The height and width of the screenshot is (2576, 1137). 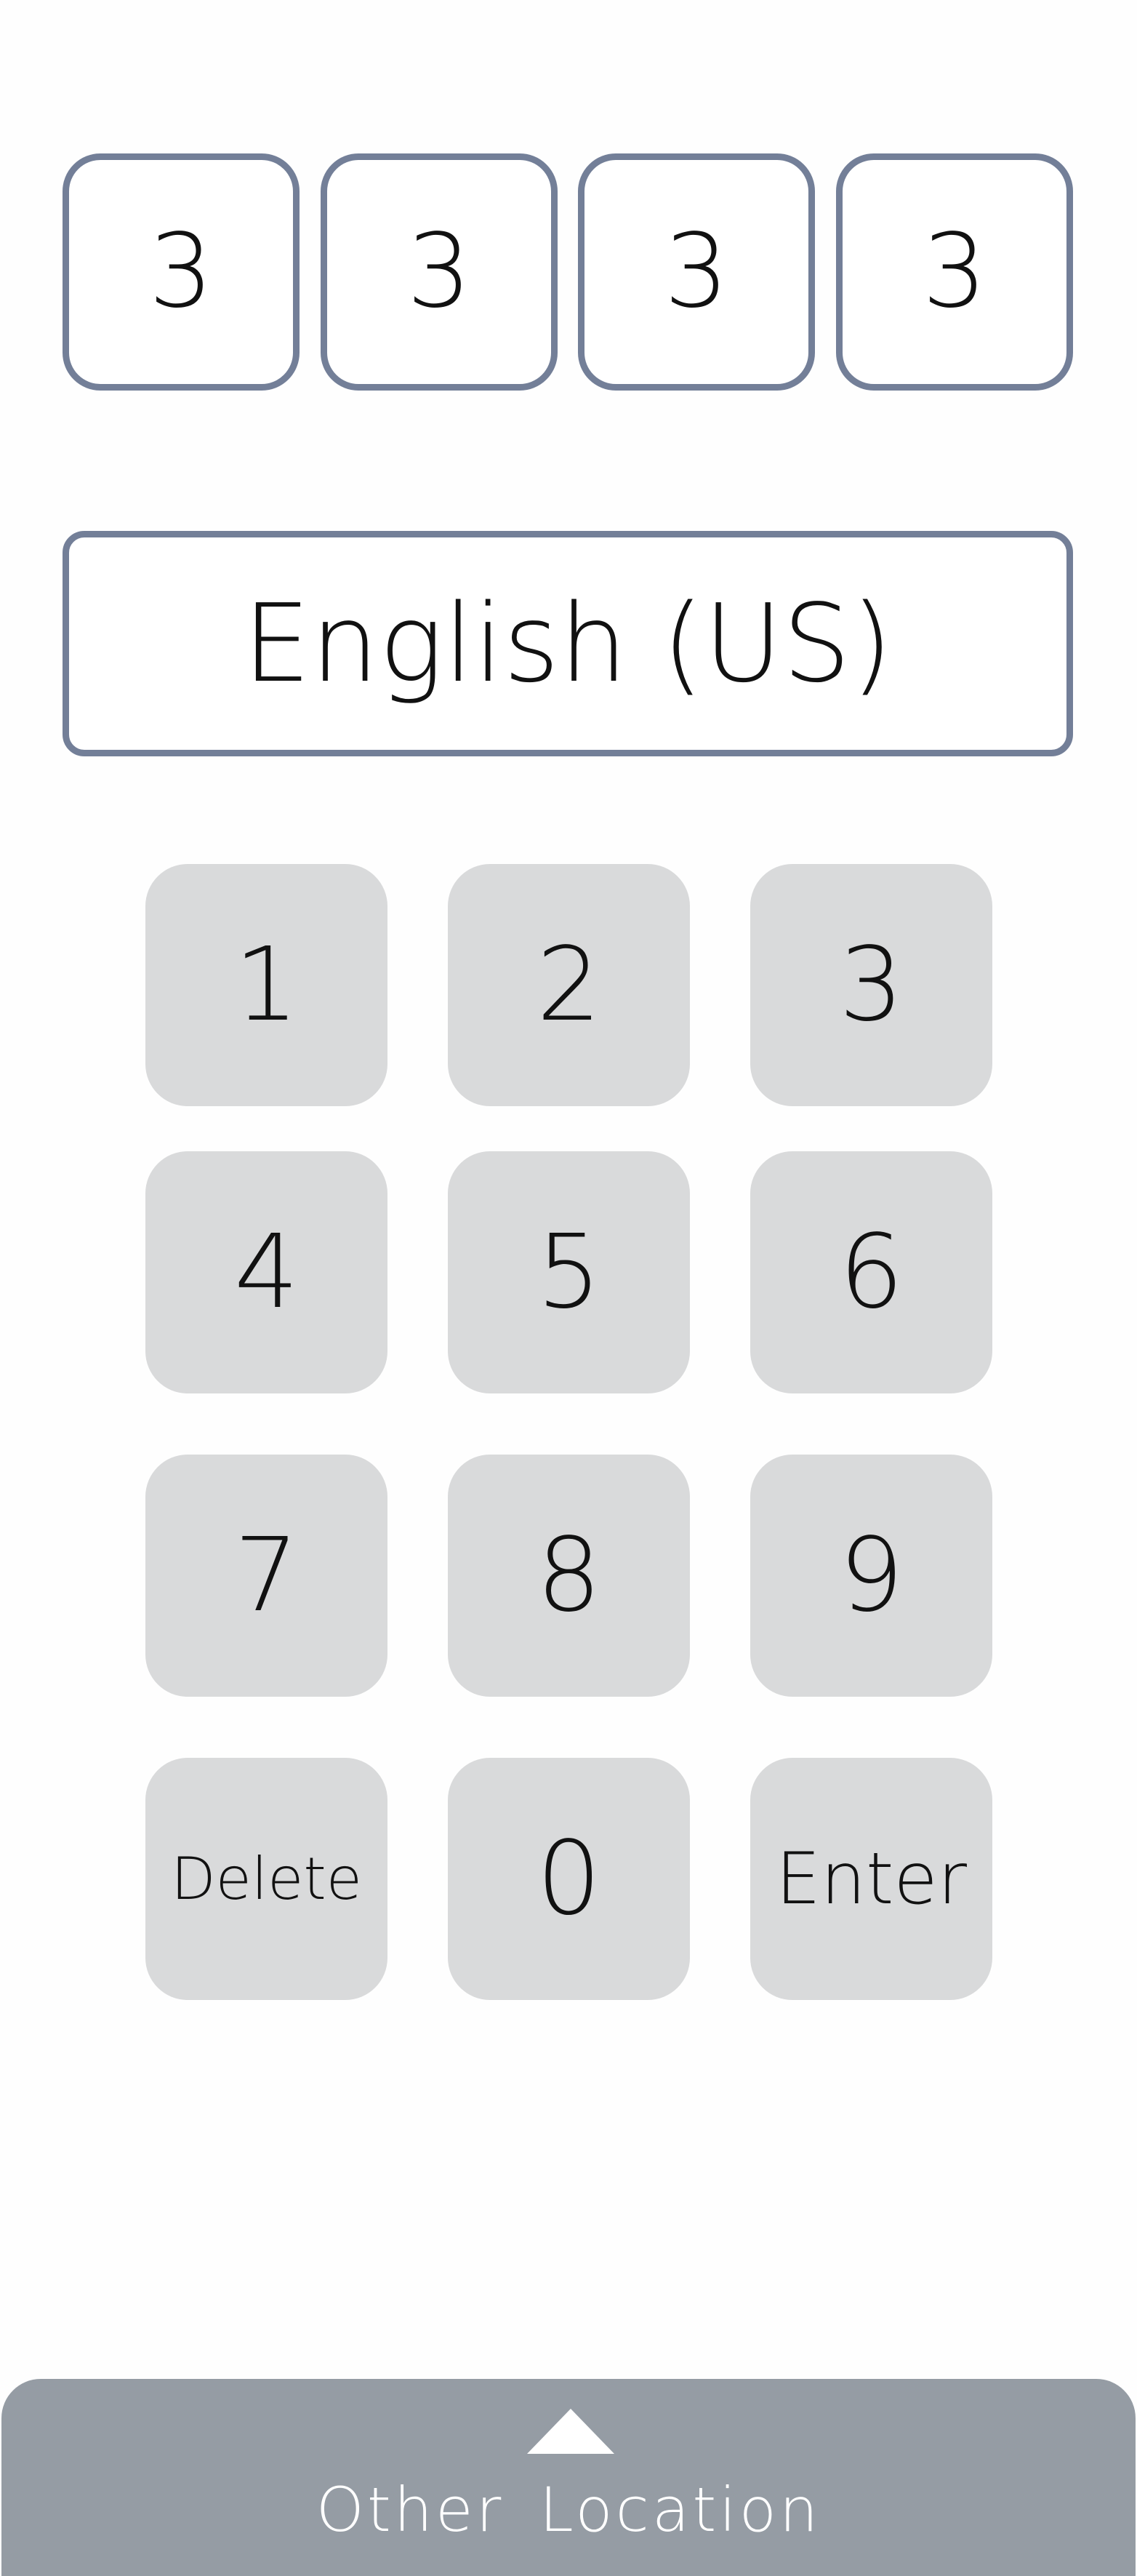 What do you see at coordinates (955, 272) in the screenshot?
I see `pin-digit-4: 3` at bounding box center [955, 272].